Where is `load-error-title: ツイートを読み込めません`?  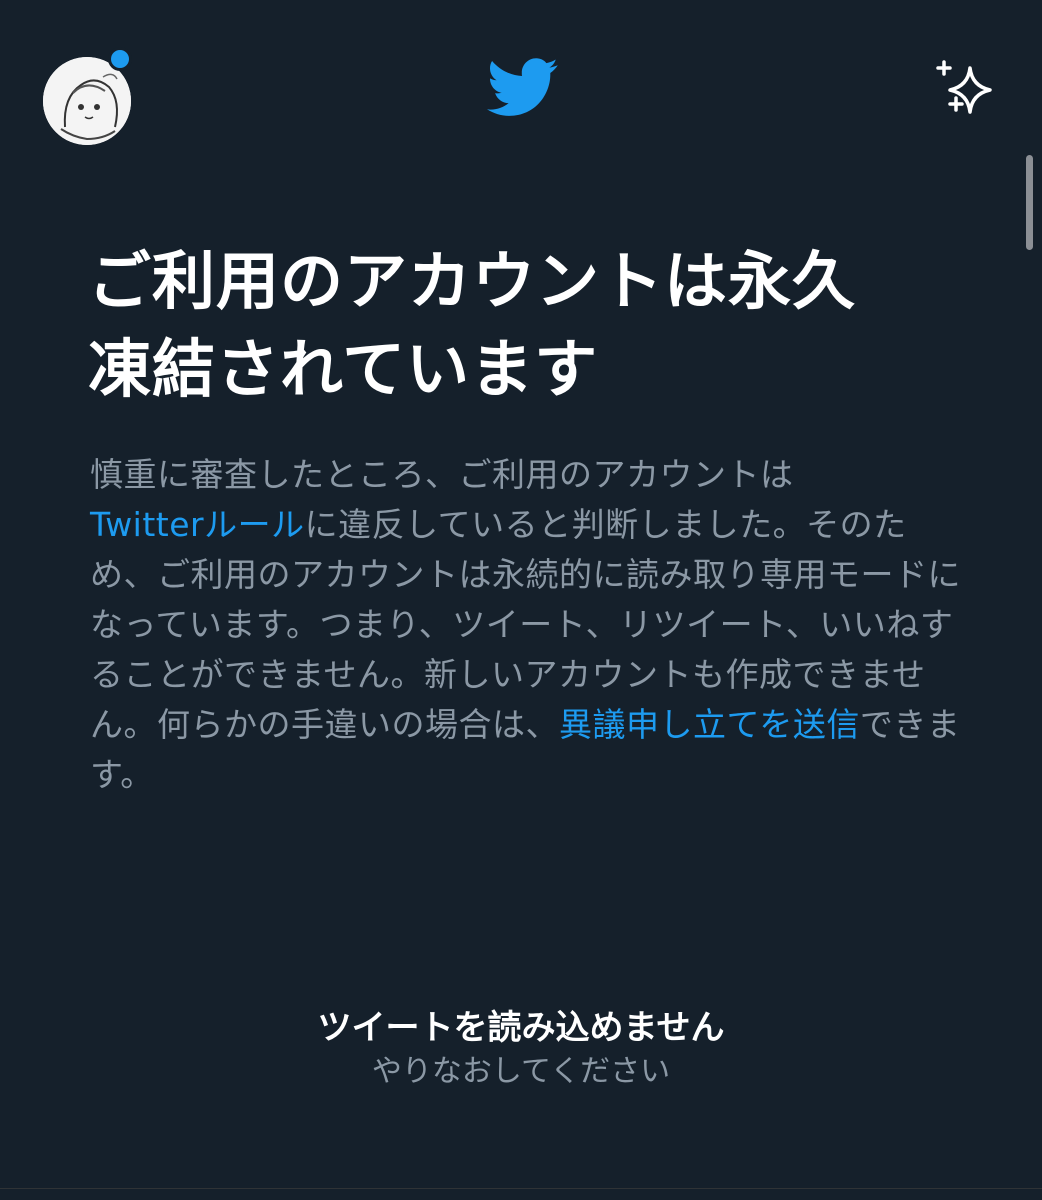
load-error-title: ツイートを読み込めません is located at coordinates (521, 1028).